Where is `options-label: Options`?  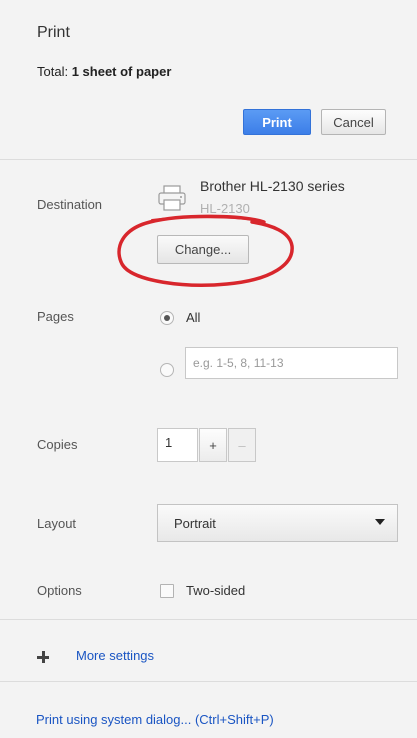 options-label: Options is located at coordinates (59, 590).